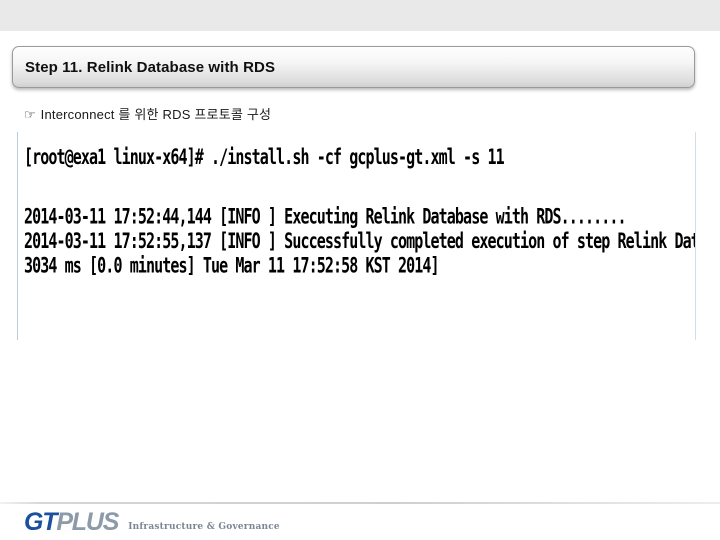 The image size is (720, 540). Describe the element at coordinates (353, 67) in the screenshot. I see `slide-title-bar: Step 11. Relink Database with RDS` at that location.